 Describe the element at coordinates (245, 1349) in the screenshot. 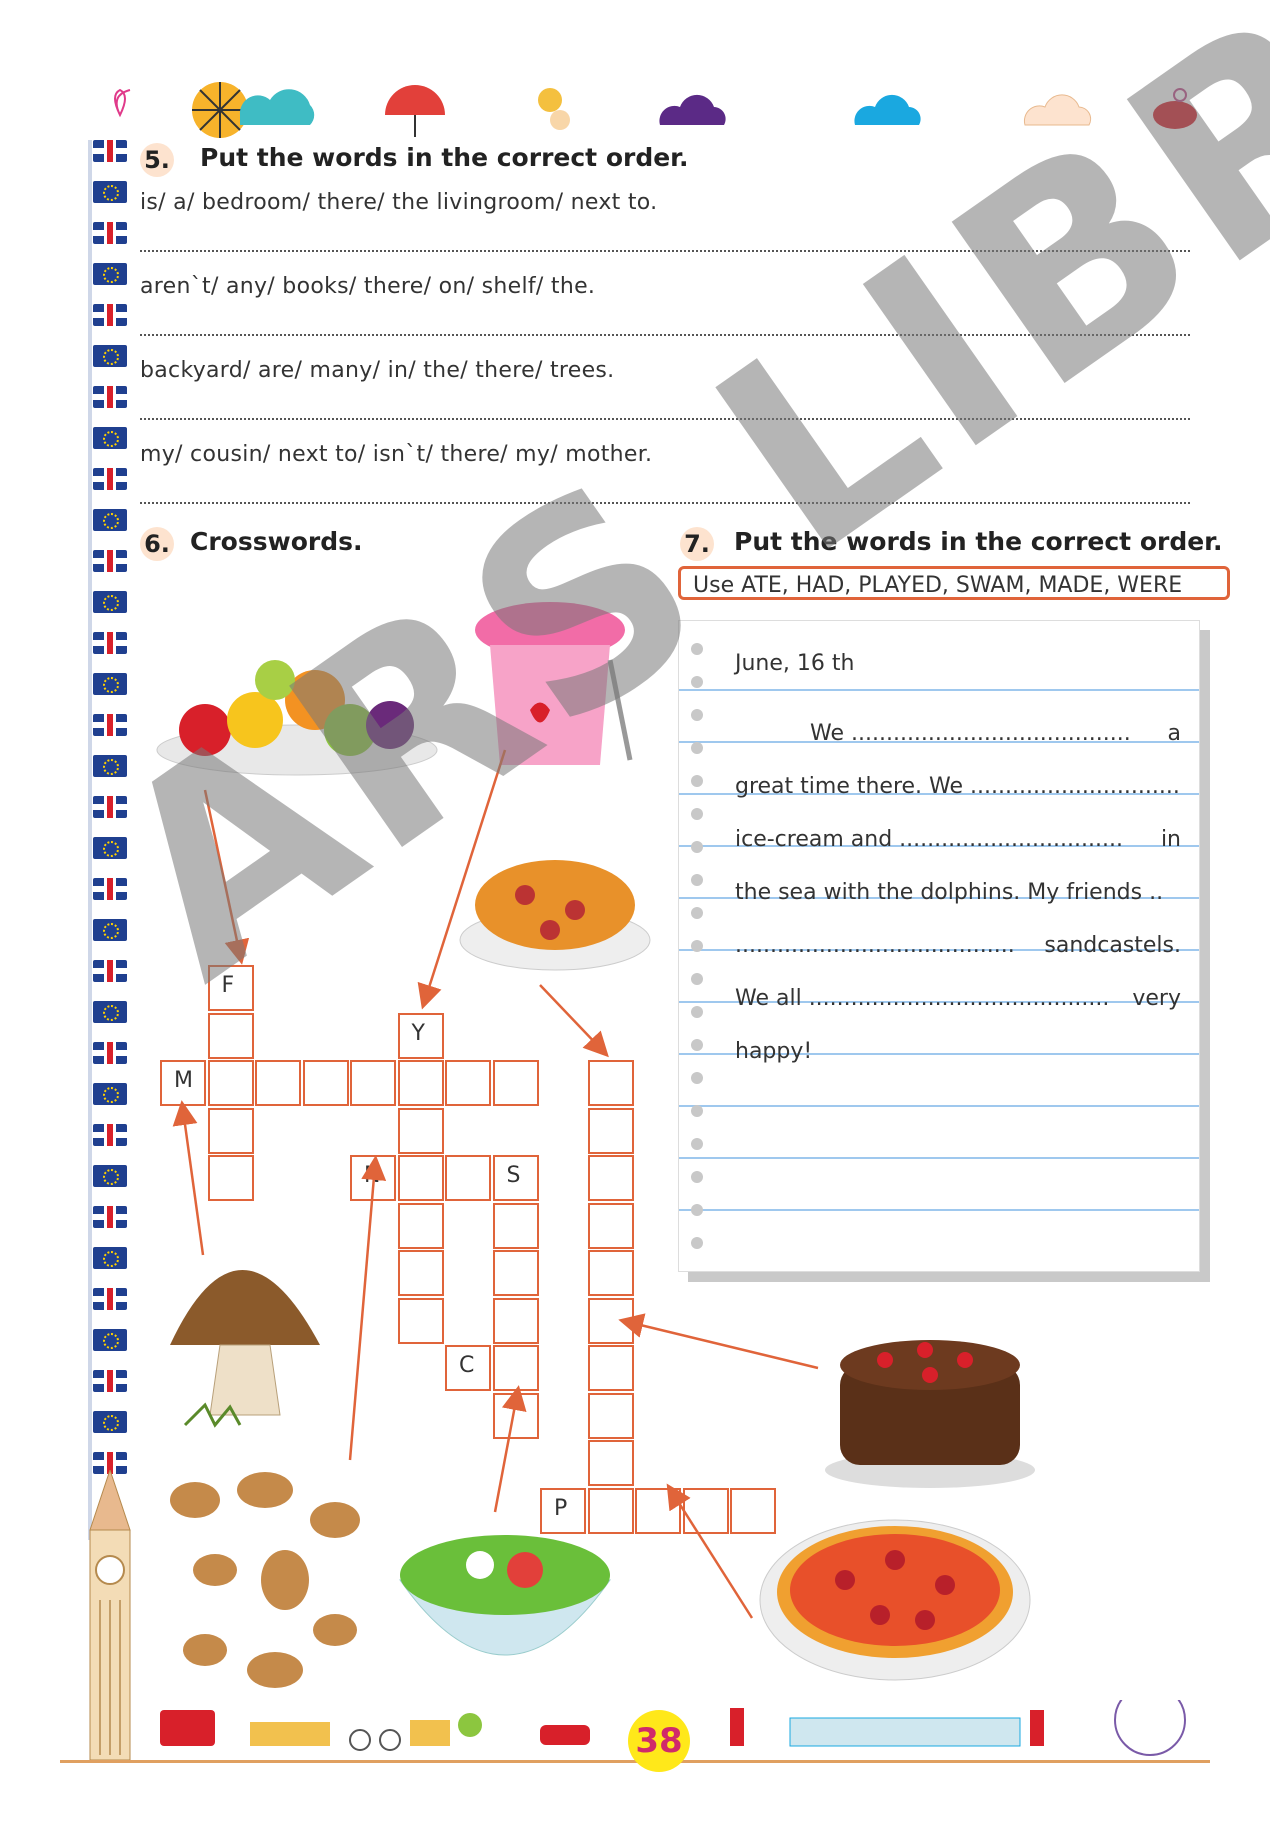

I see `mushroom-icon` at that location.